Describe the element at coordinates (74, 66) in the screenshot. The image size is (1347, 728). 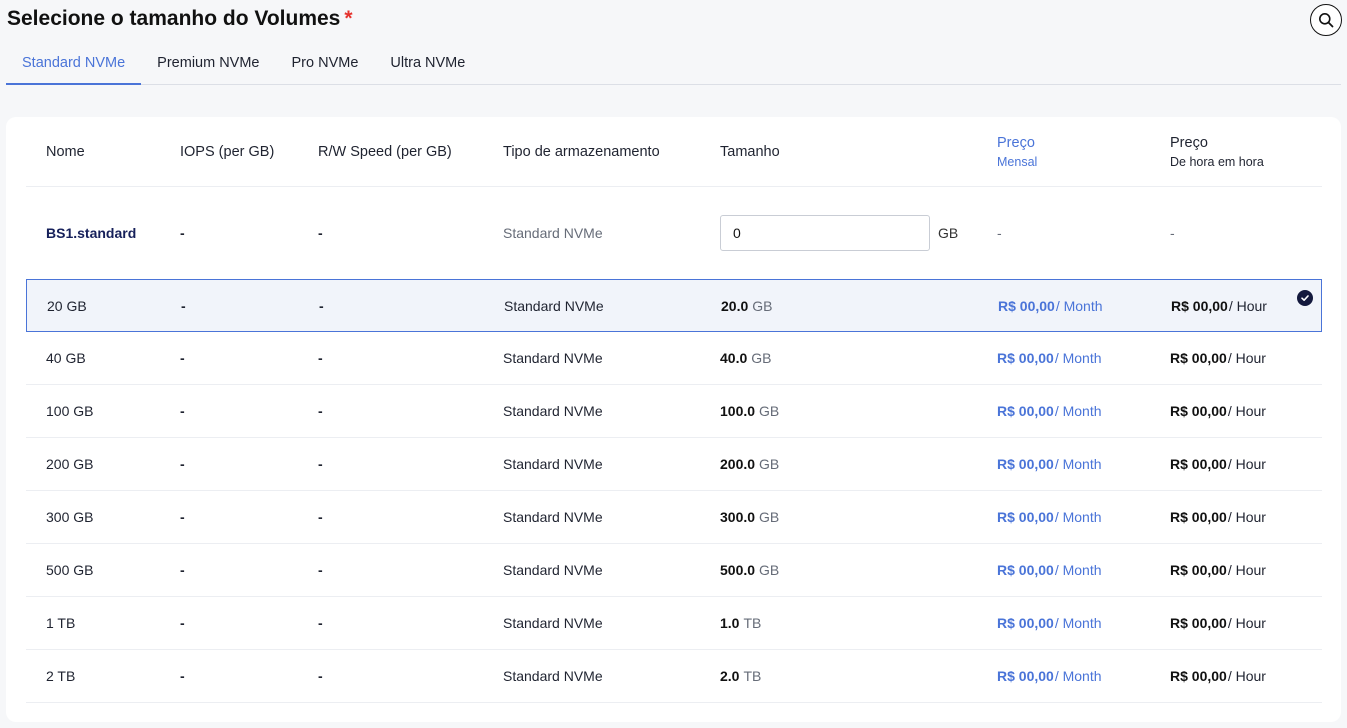
I see `tab-standard-nvme: Standard NVMe` at that location.